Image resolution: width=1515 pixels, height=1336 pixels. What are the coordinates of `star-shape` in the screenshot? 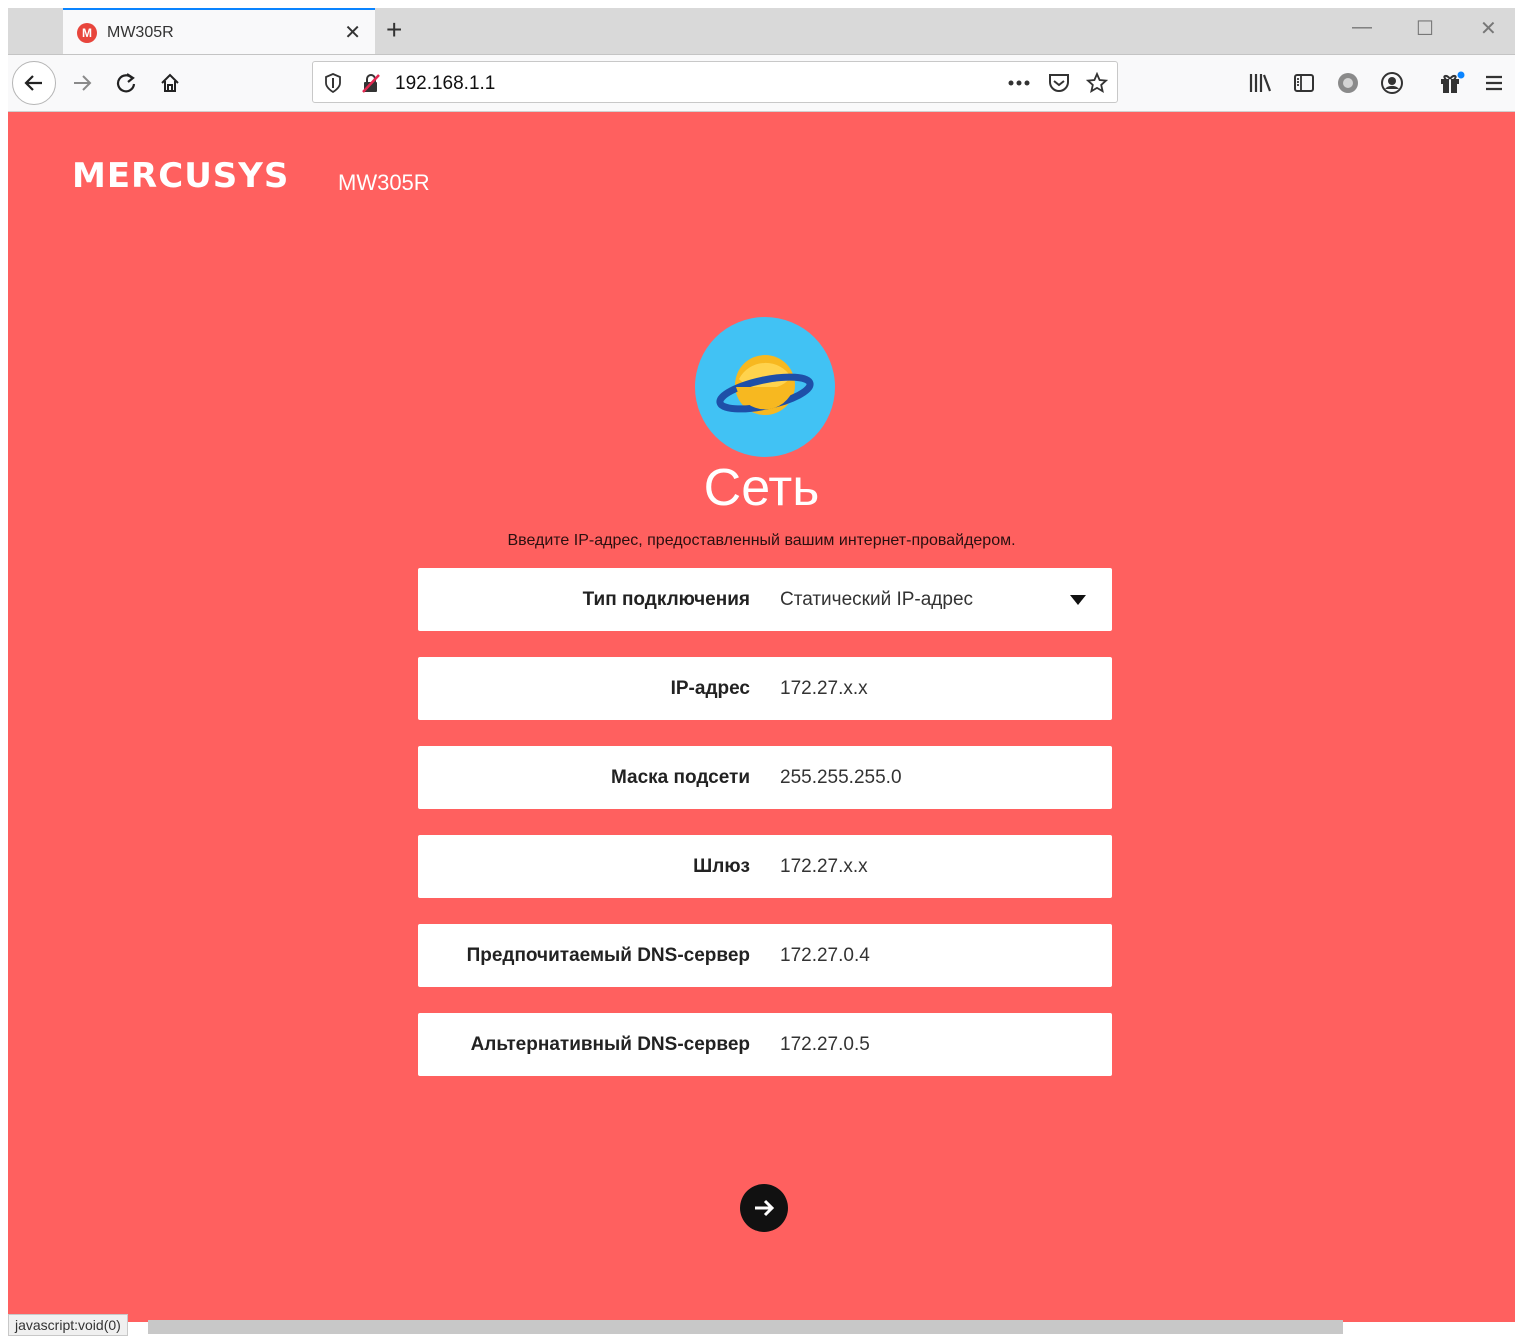 It's located at (1097, 83).